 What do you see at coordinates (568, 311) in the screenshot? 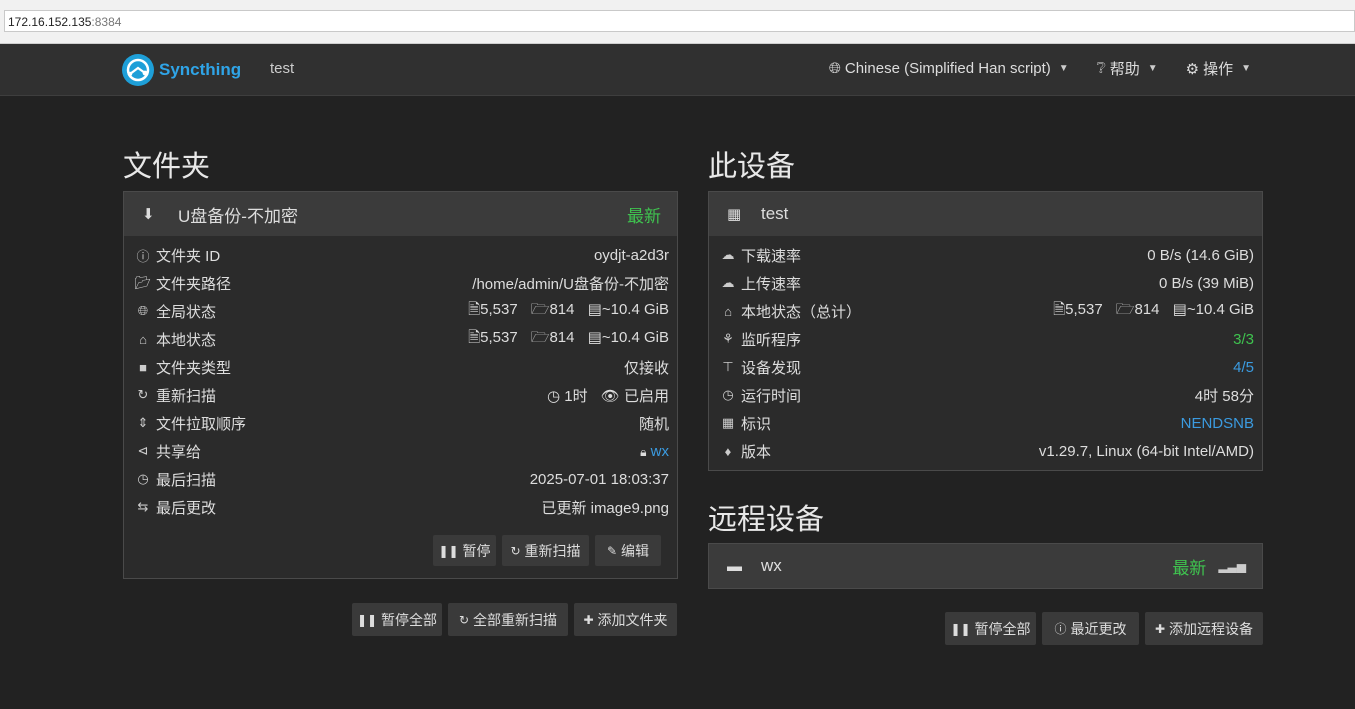
I see `global-state-value: 🗎︎5,537 🗁︎814 ▤~10.4 GiB` at bounding box center [568, 311].